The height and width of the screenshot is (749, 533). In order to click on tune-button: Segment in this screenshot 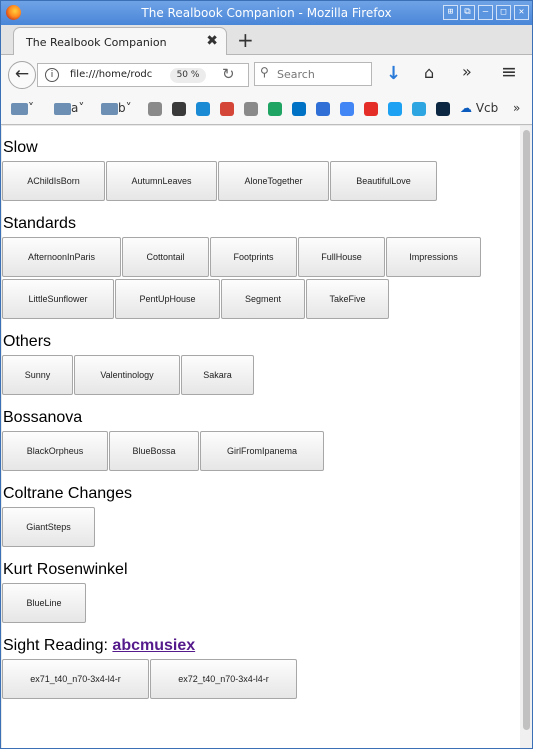, I will do `click(263, 299)`.